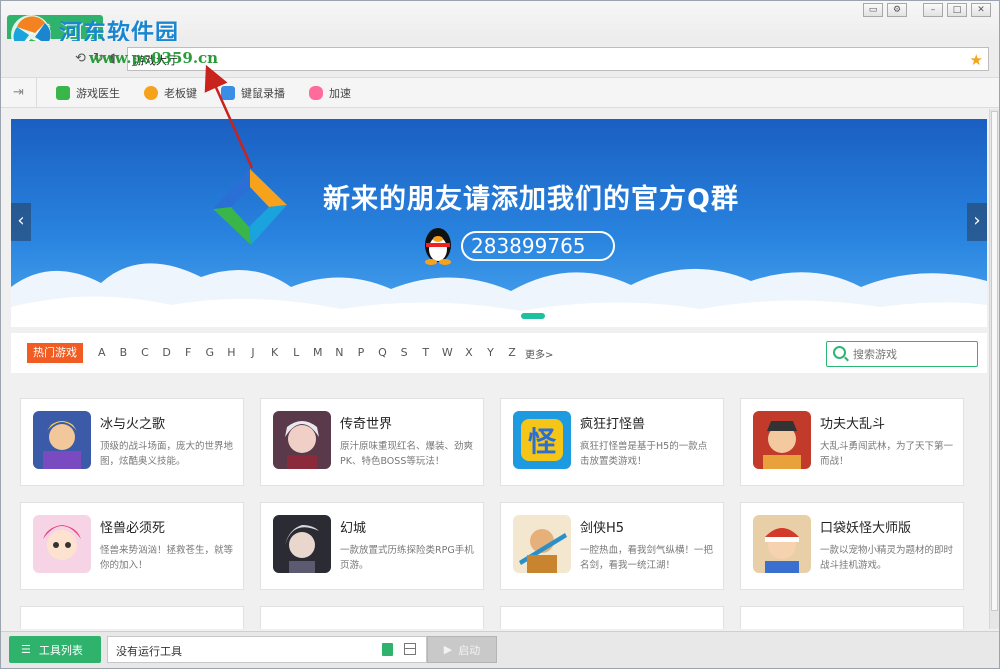 This screenshot has width=1000, height=669. I want to click on search-box, so click(902, 354).